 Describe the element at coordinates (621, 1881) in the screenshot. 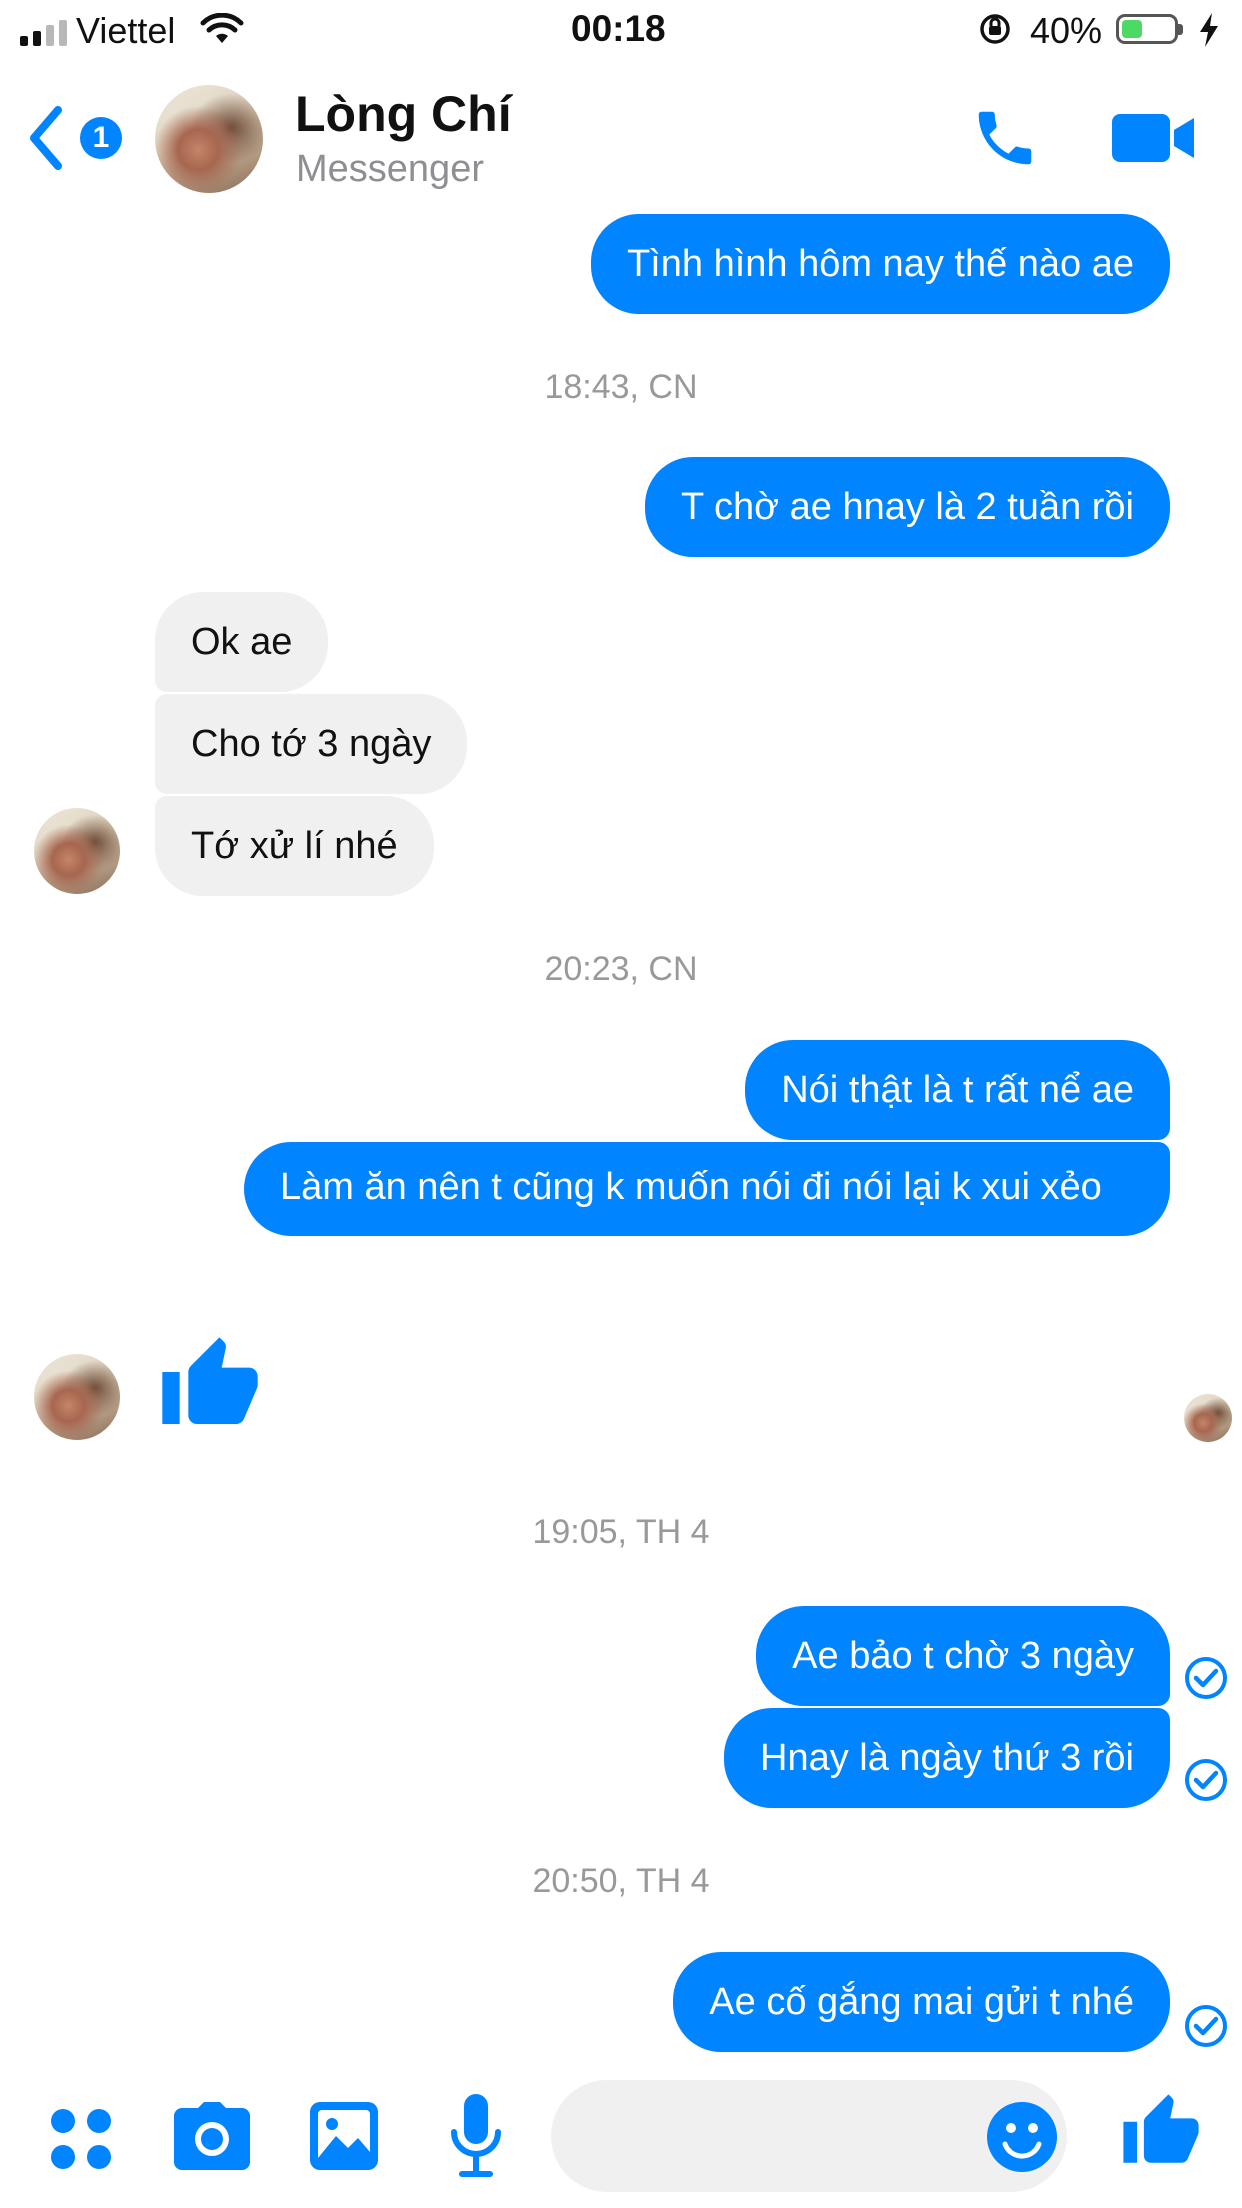

I see `timestamp: 20:50, TH 4` at that location.